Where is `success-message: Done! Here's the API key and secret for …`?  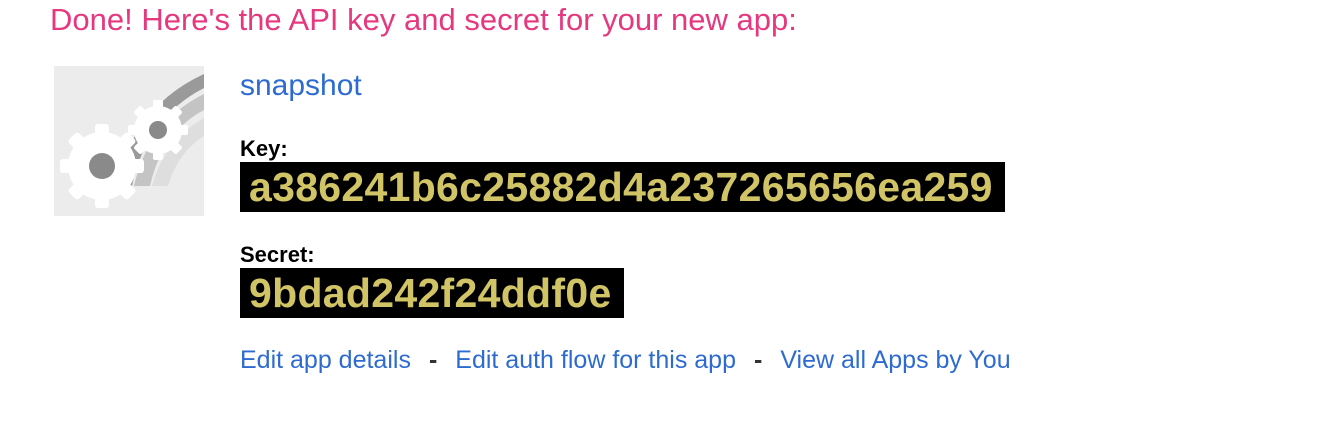
success-message: Done! Here's the API key and secret for … is located at coordinates (423, 19).